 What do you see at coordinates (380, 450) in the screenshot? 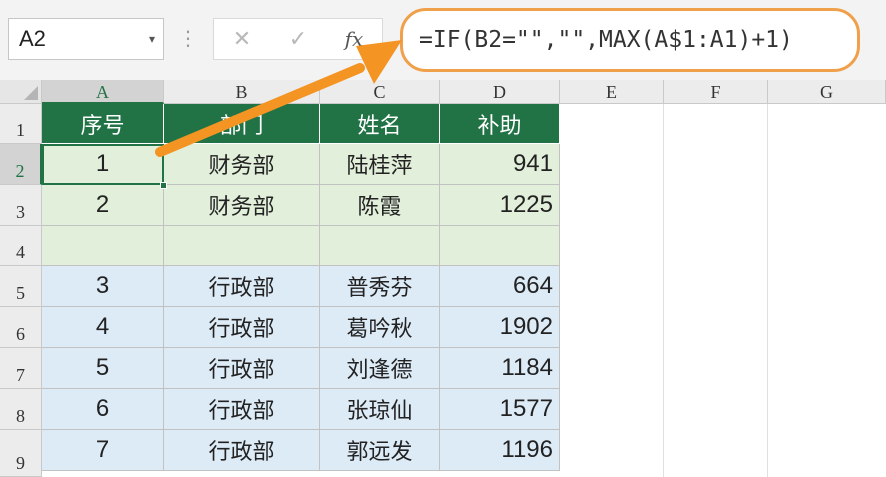
I see `cell-c9: 郭远发` at bounding box center [380, 450].